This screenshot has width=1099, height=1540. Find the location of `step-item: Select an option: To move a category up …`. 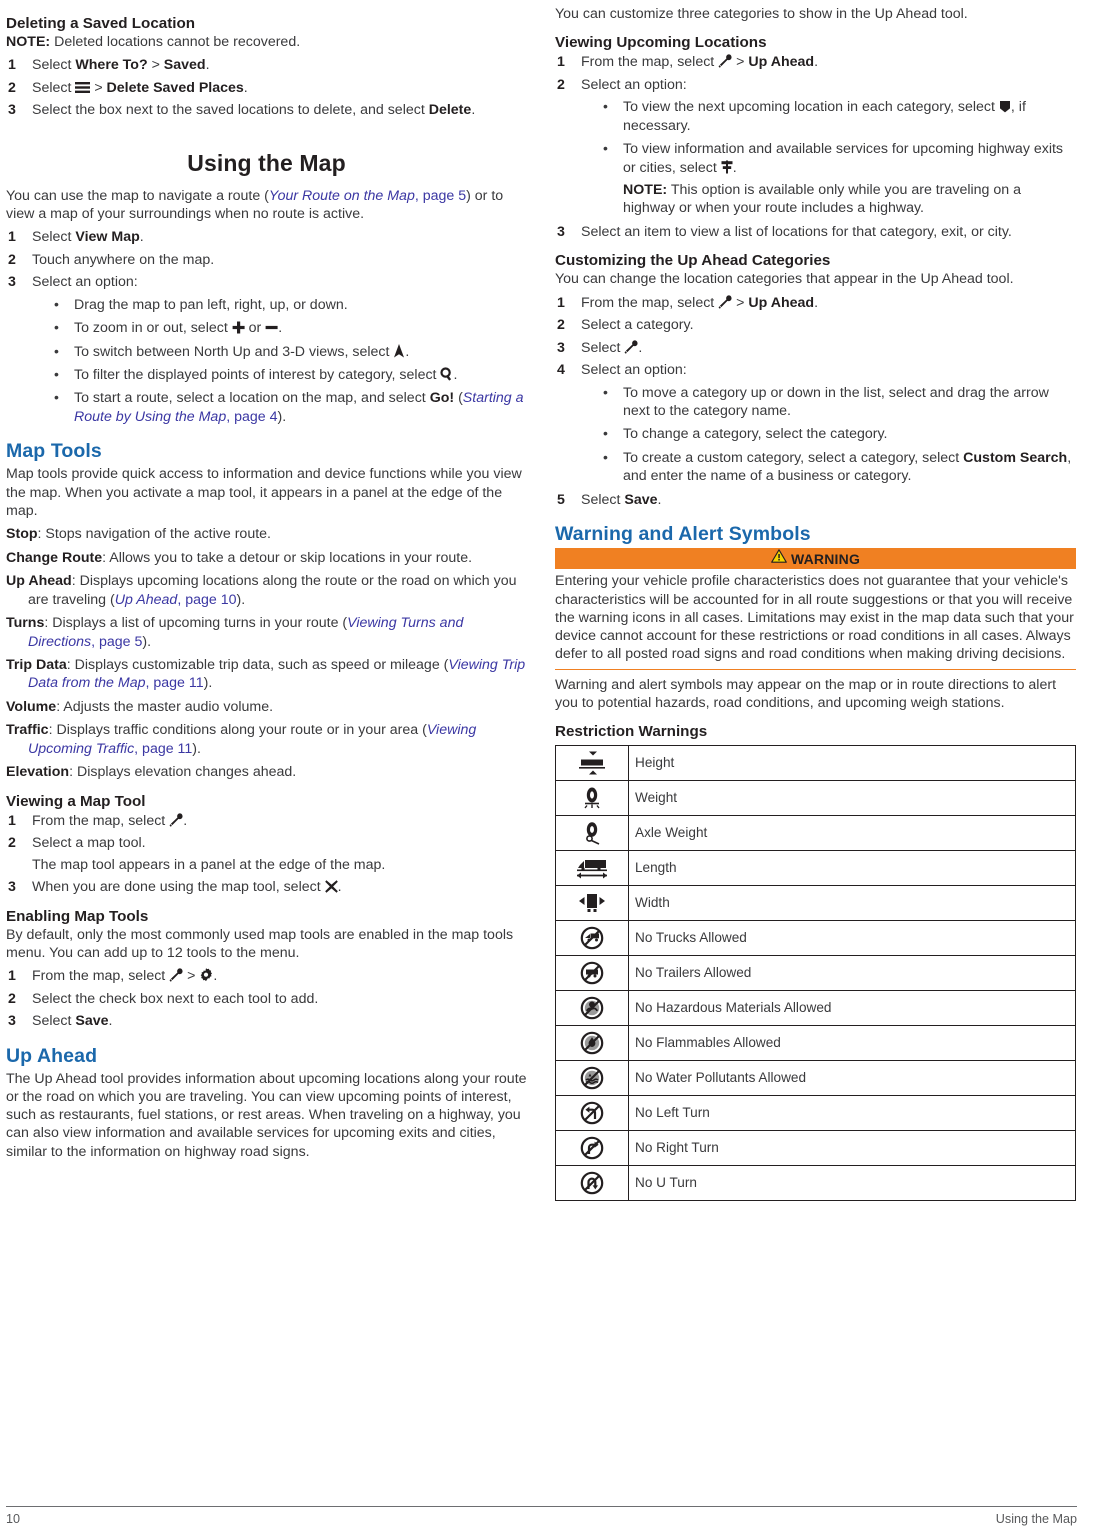

step-item: Select an option: To move a category up … is located at coordinates (815, 423).